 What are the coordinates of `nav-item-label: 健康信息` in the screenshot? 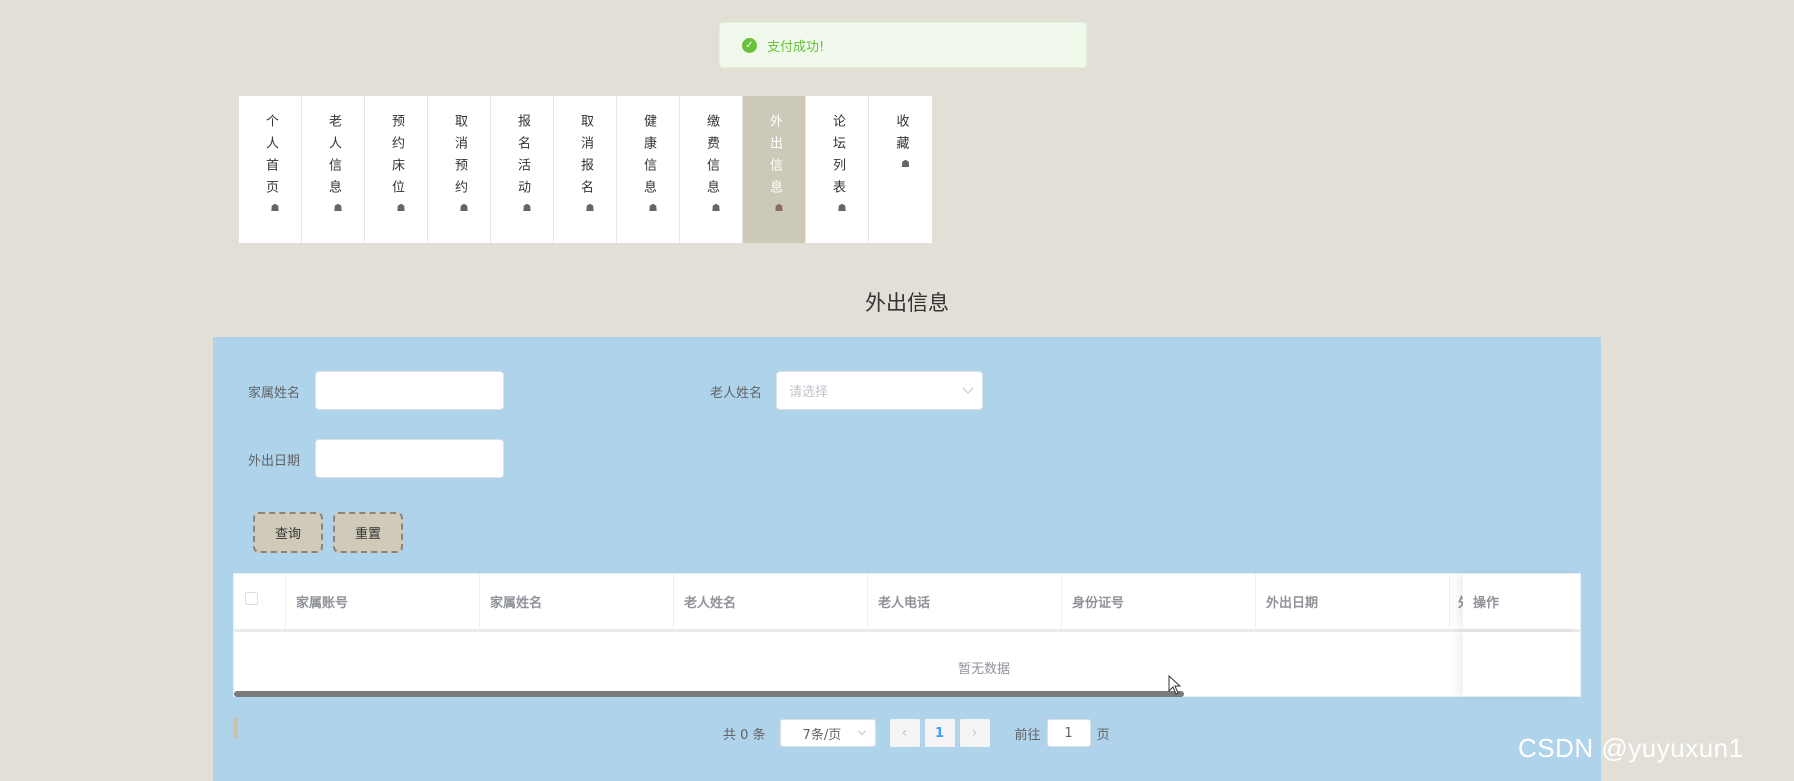 It's located at (648, 158).